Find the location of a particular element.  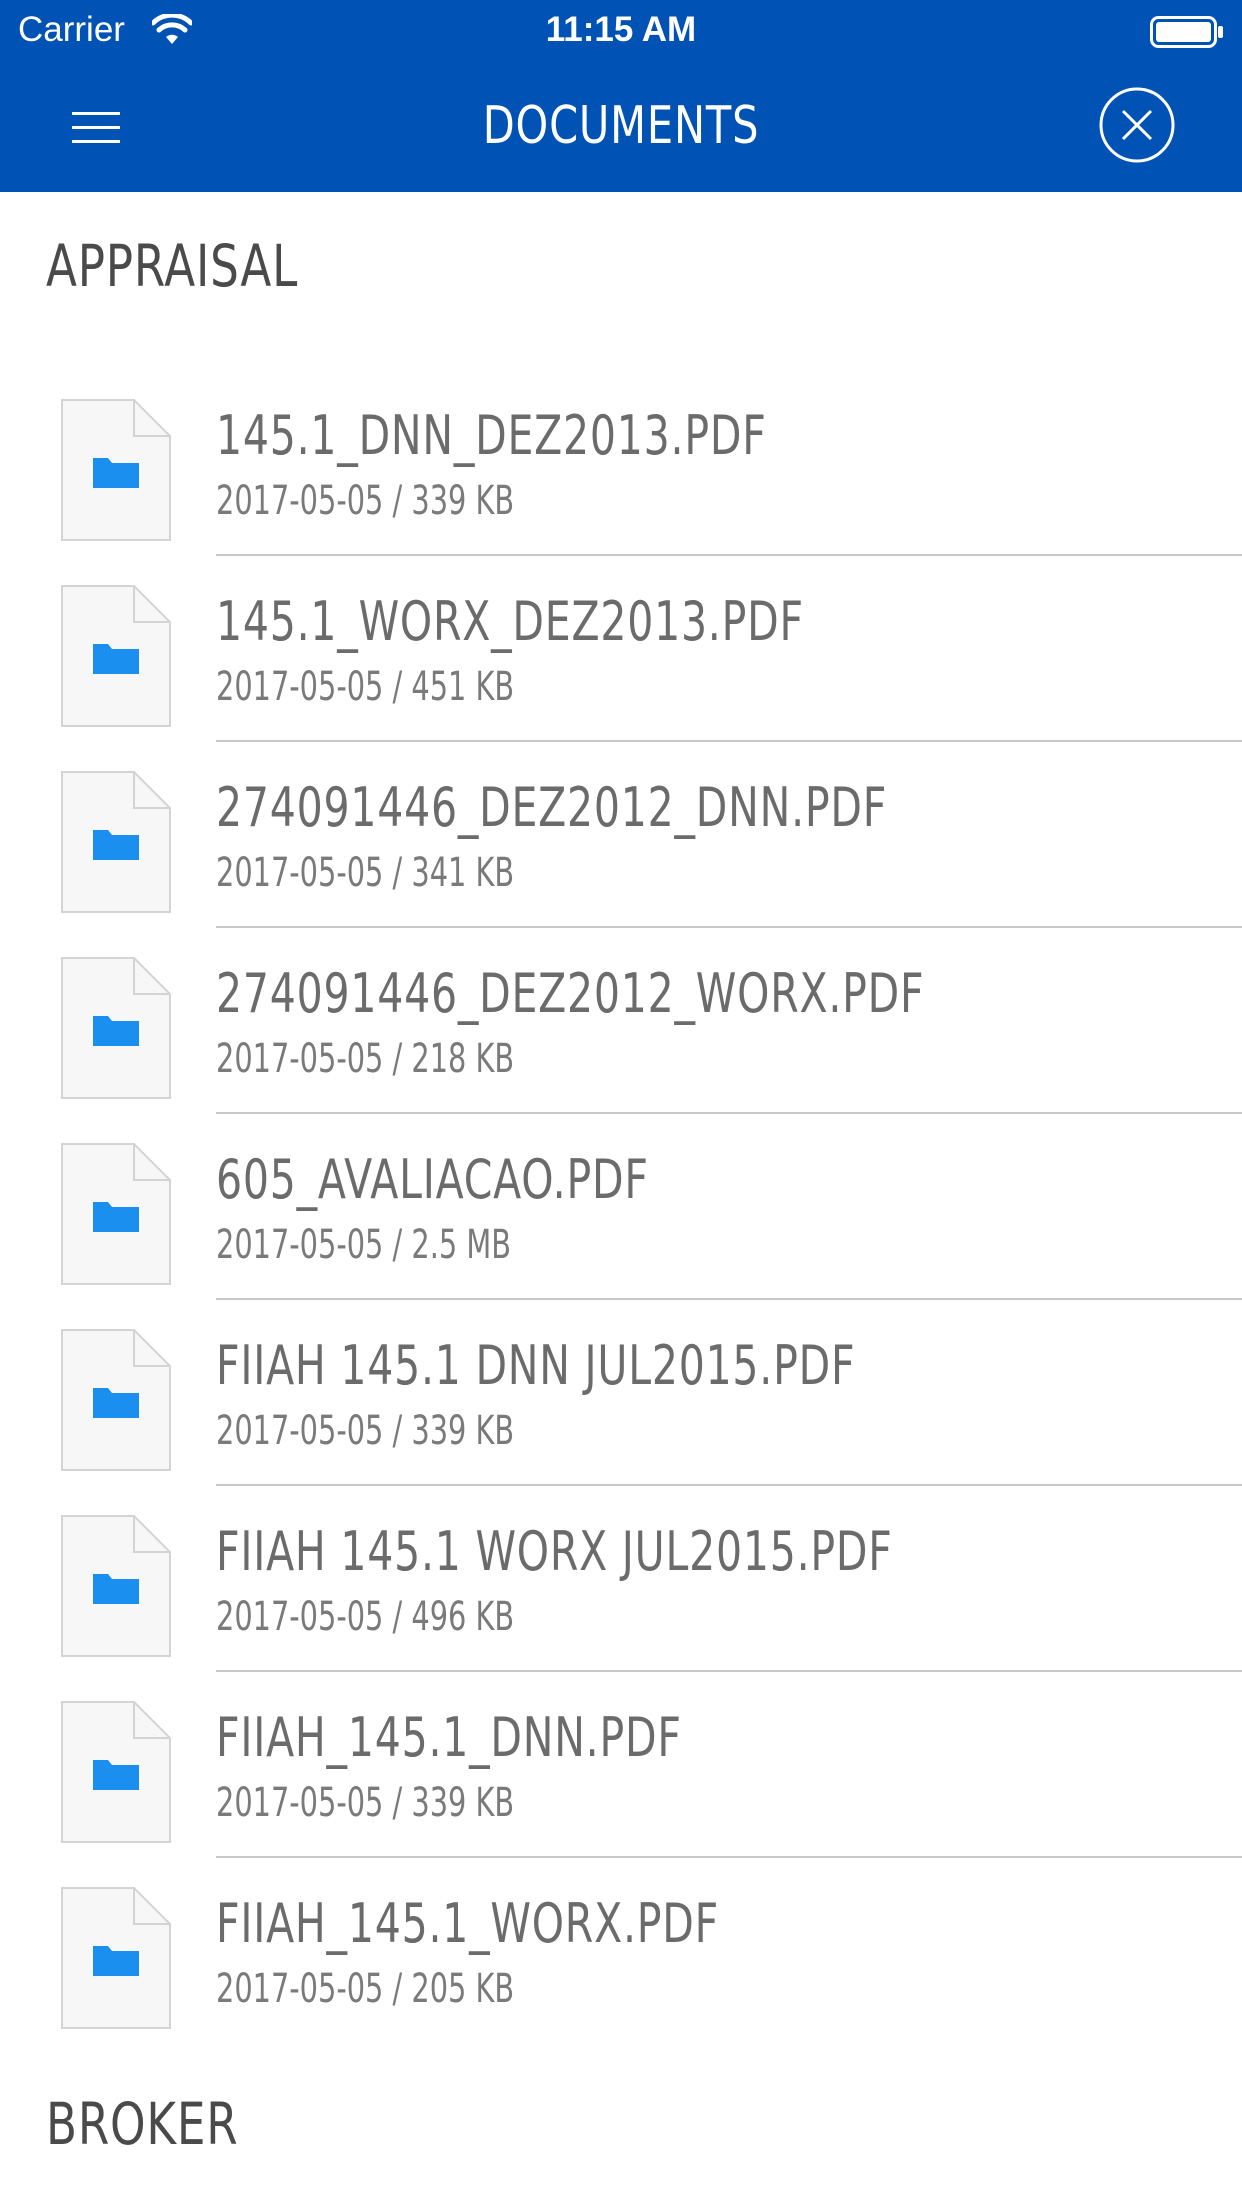

list-item: FIIAH_145.1_WORX.PDF 2017-05-05 / 205 KB is located at coordinates (621, 1951).